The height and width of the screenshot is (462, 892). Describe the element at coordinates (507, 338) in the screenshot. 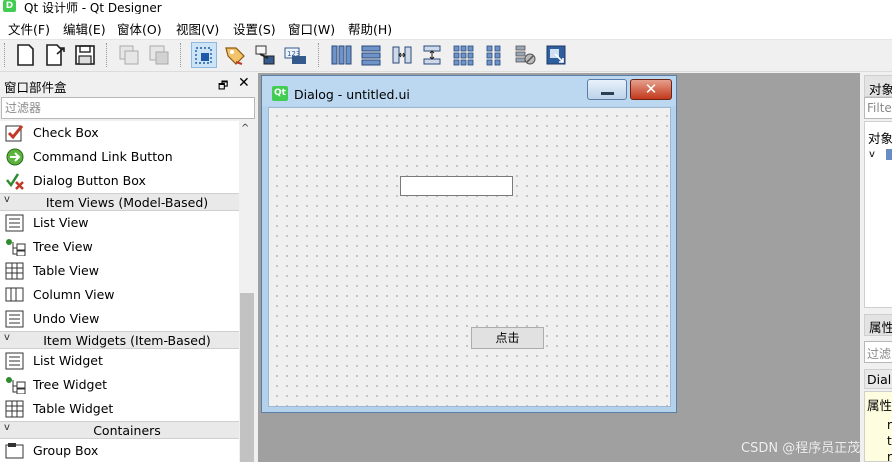

I see `push-button: 点击` at that location.